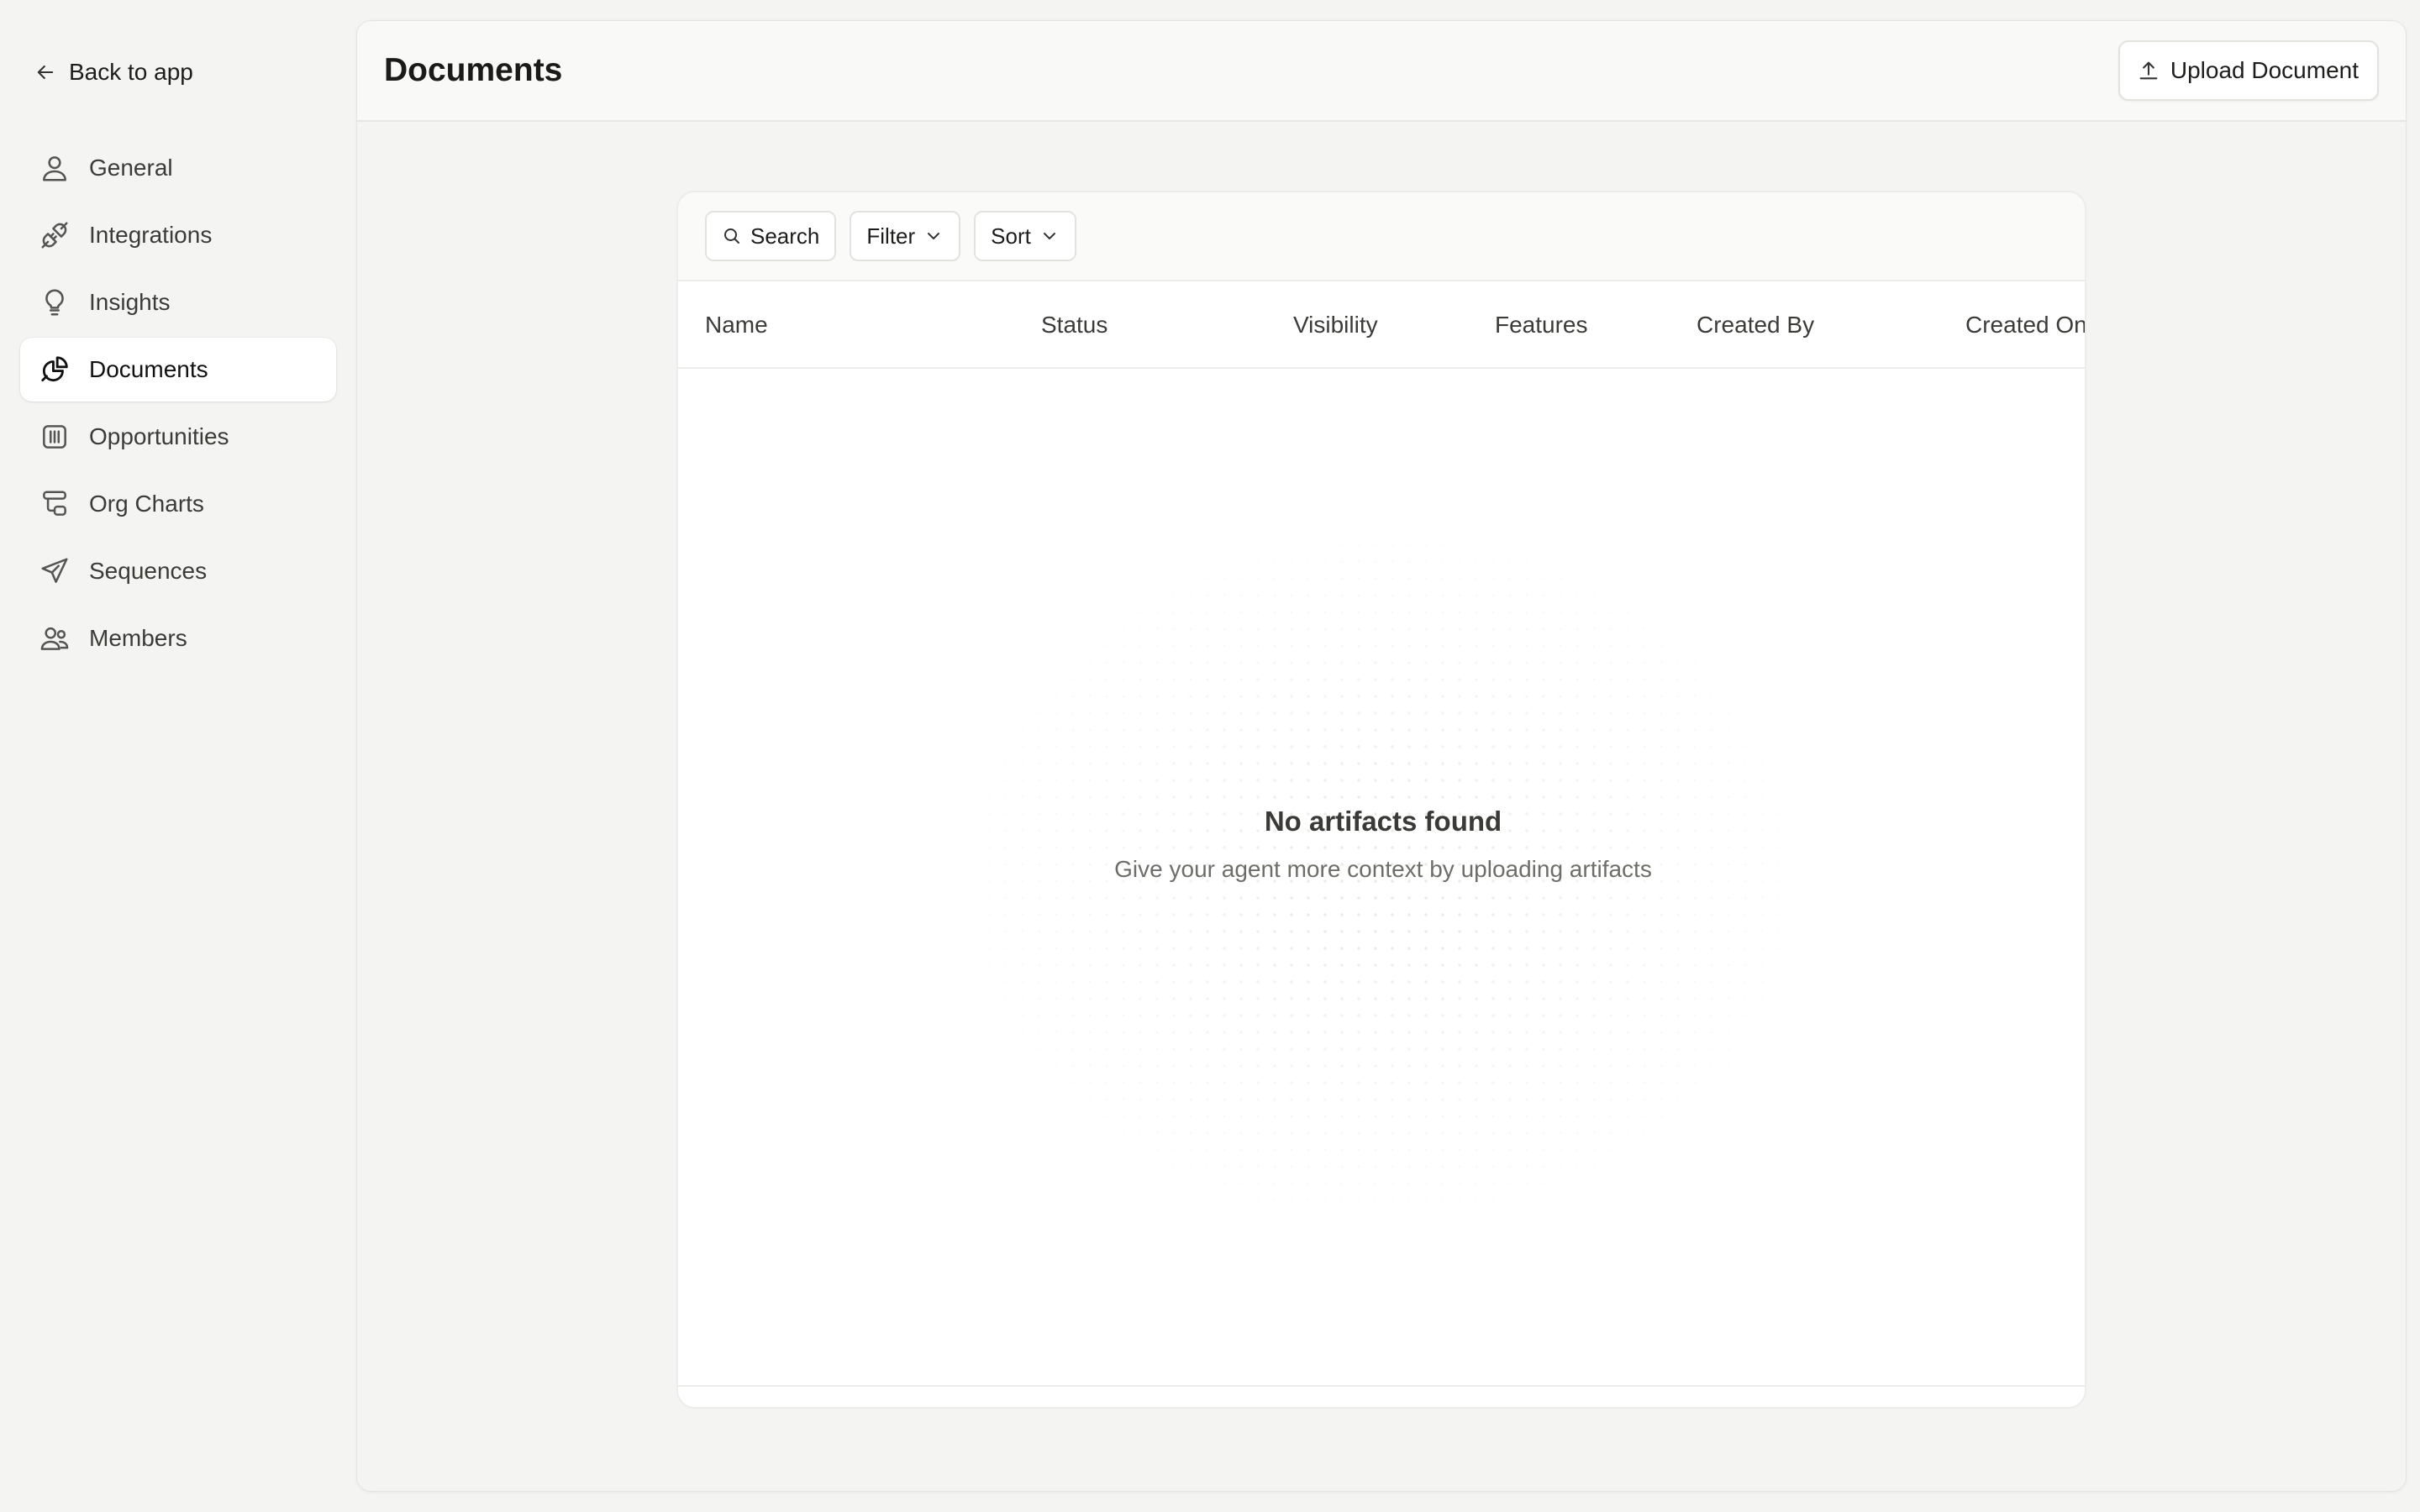  I want to click on column-header-status: Status, so click(1074, 325).